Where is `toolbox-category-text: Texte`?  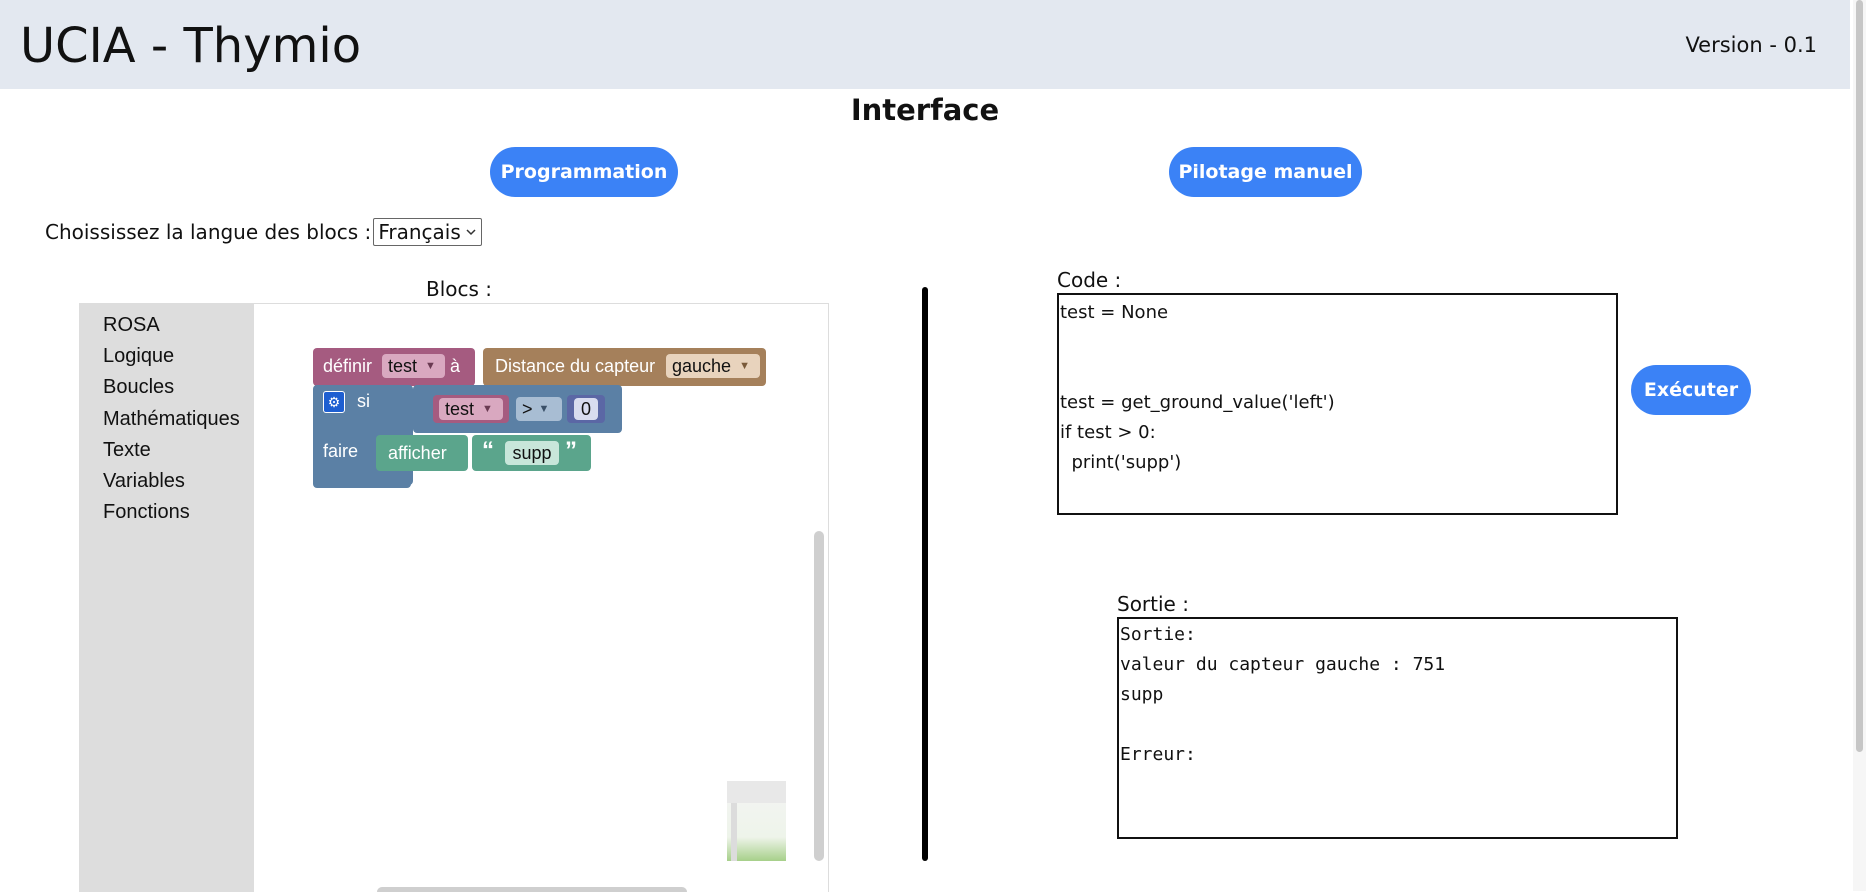
toolbox-category-text: Texte is located at coordinates (127, 450).